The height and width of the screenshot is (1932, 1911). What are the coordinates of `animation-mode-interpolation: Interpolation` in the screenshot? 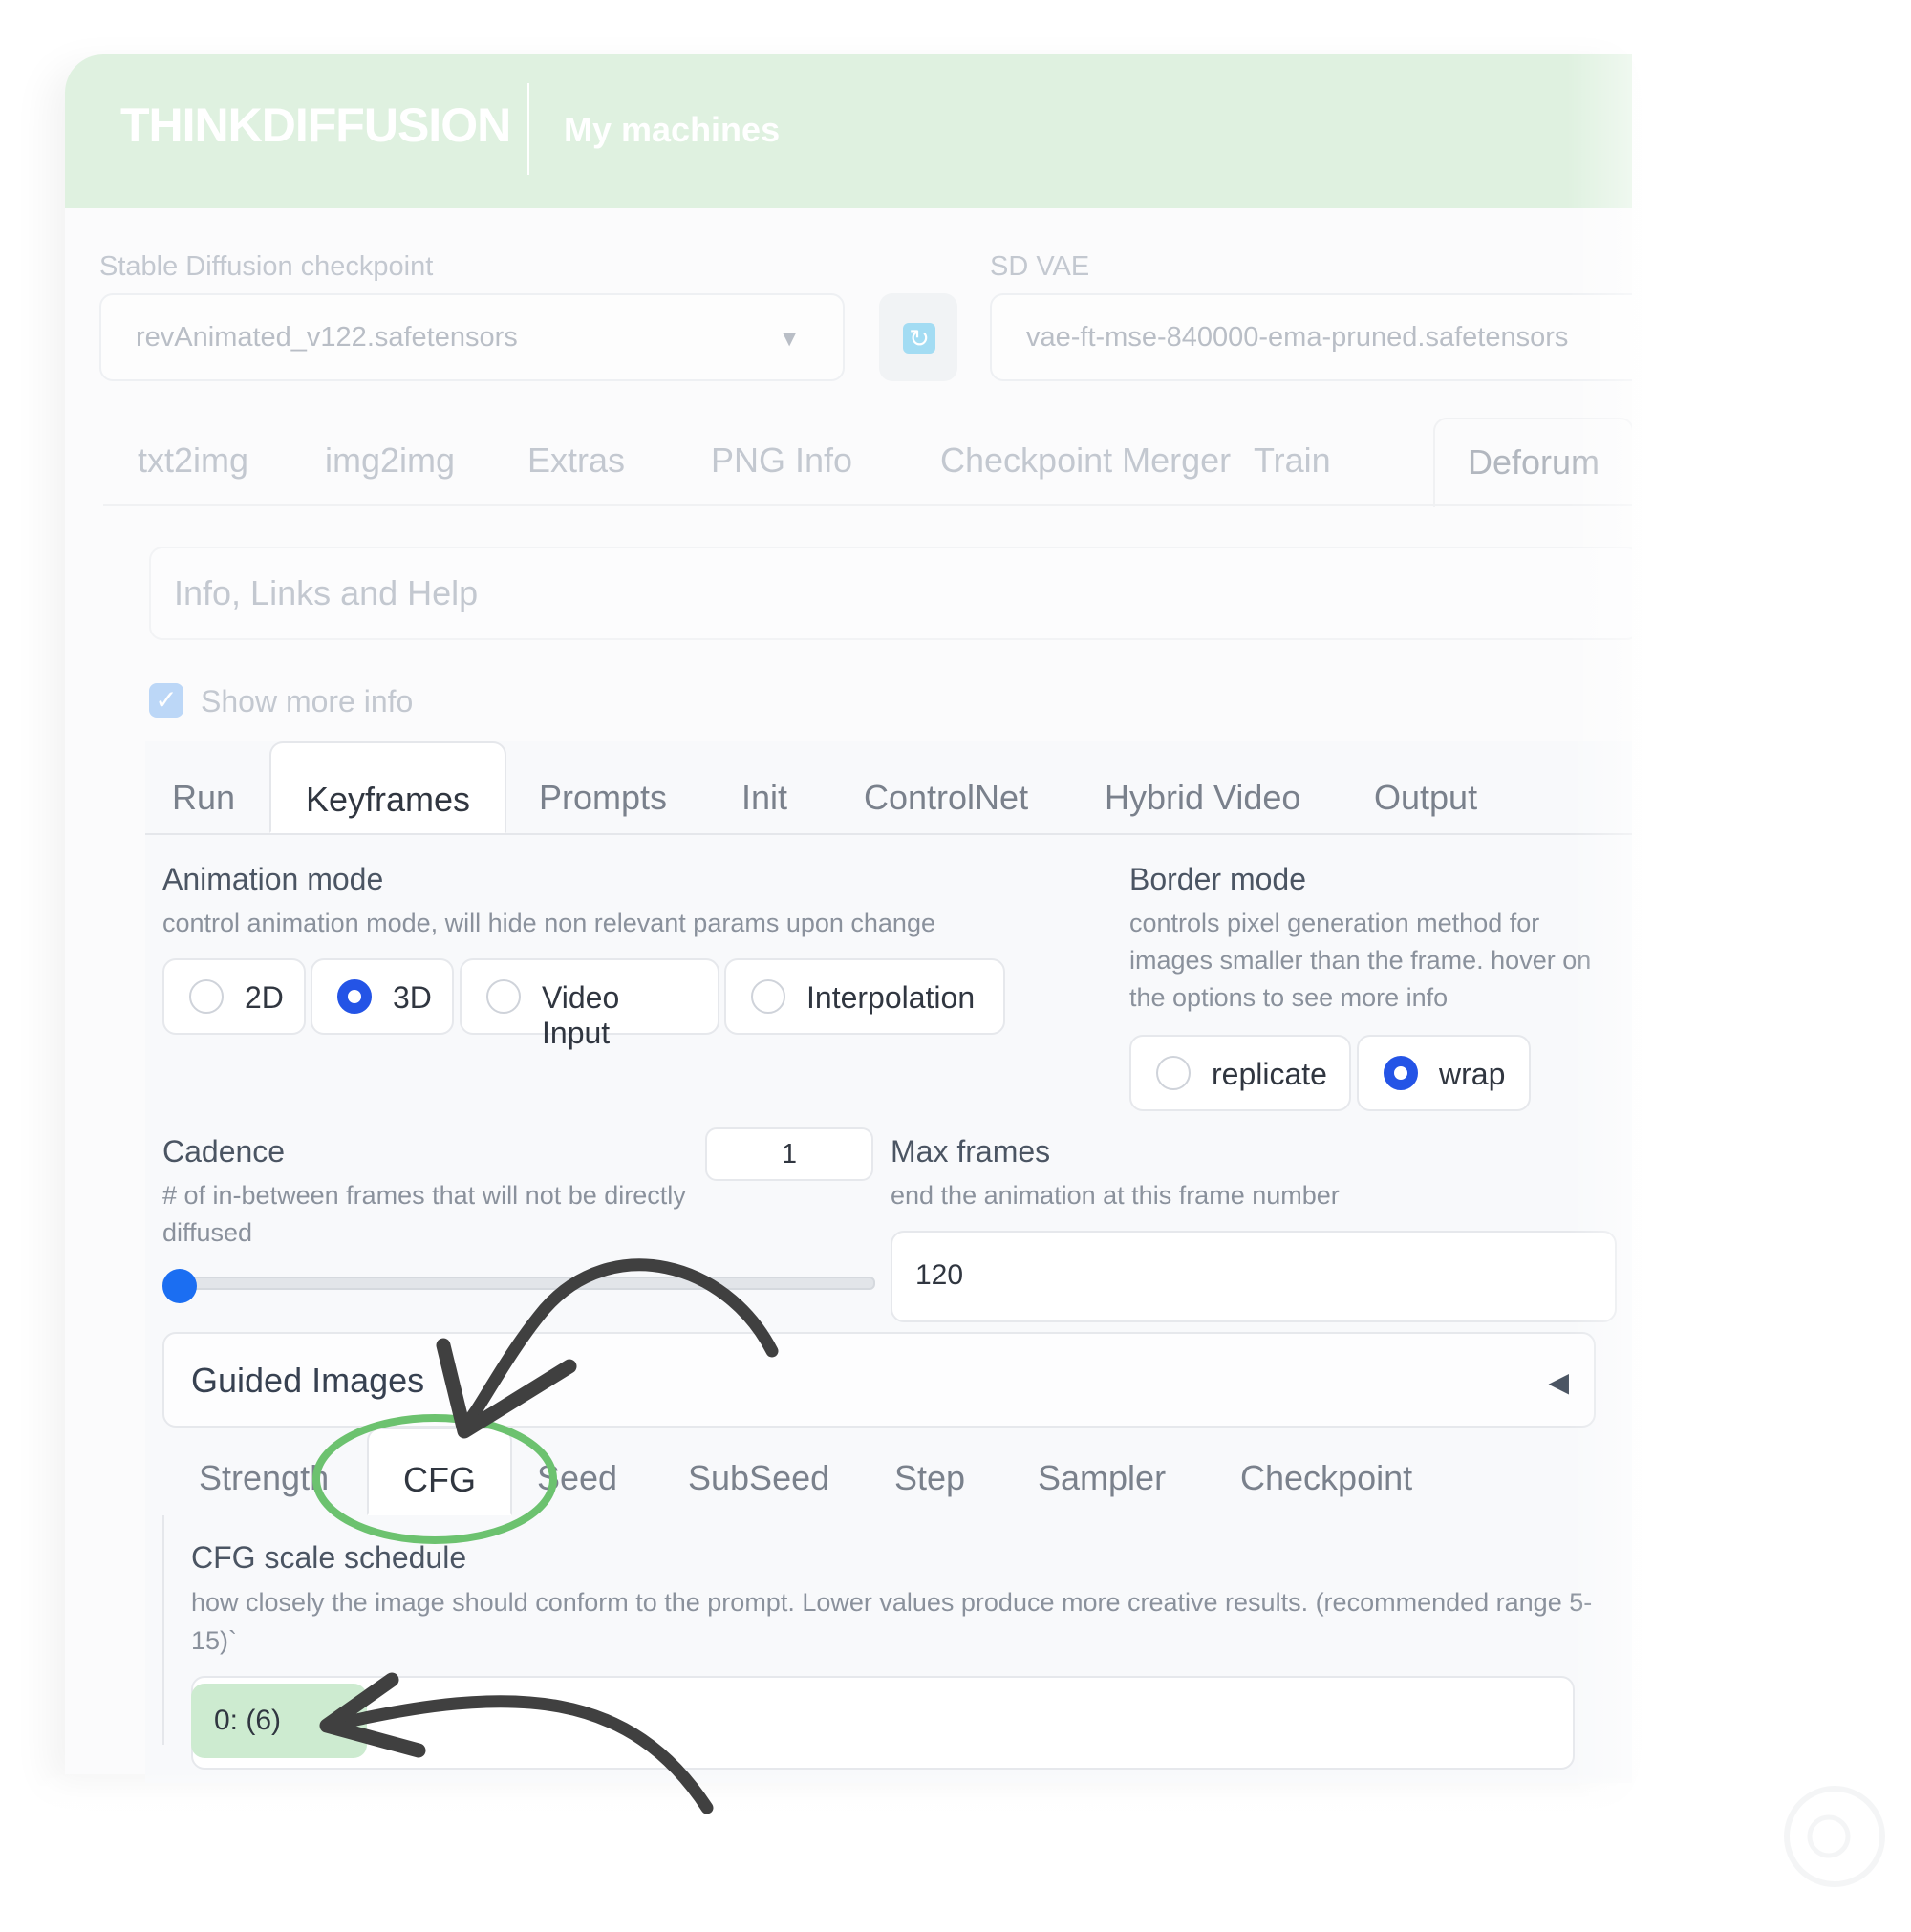 It's located at (864, 996).